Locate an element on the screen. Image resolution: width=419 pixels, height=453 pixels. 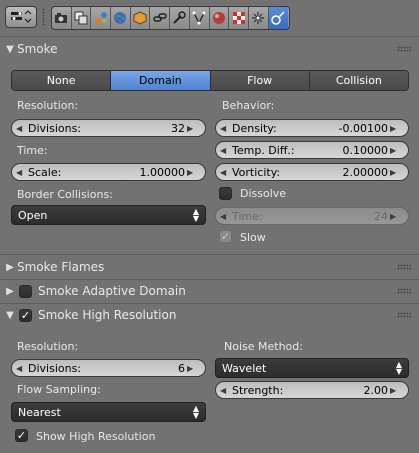
divisions-field: ◀ Divisions: 32 ▶ is located at coordinates (108, 128).